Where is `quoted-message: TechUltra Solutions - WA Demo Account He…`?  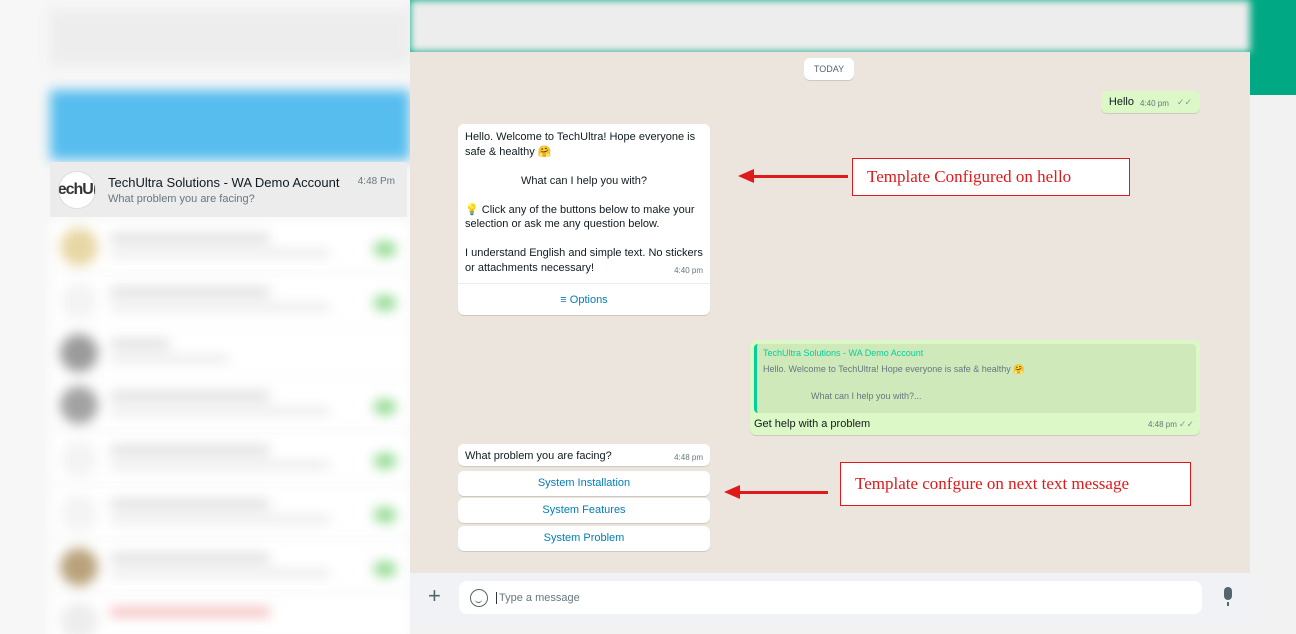
quoted-message: TechUltra Solutions - WA Demo Account He… is located at coordinates (975, 378).